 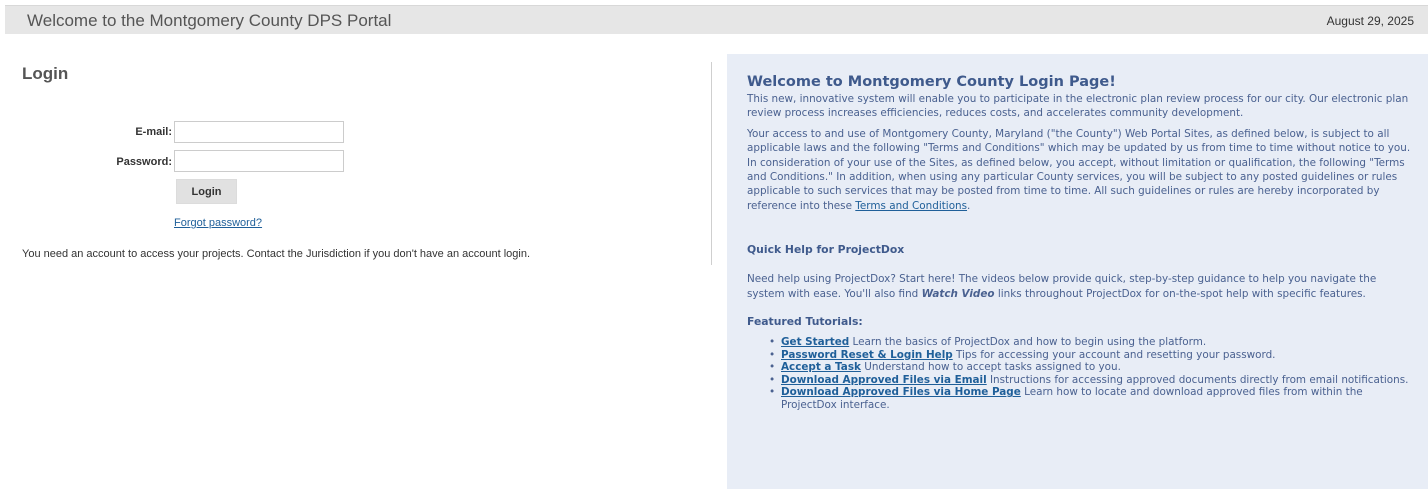 I want to click on password-label: Password:, so click(x=144, y=162).